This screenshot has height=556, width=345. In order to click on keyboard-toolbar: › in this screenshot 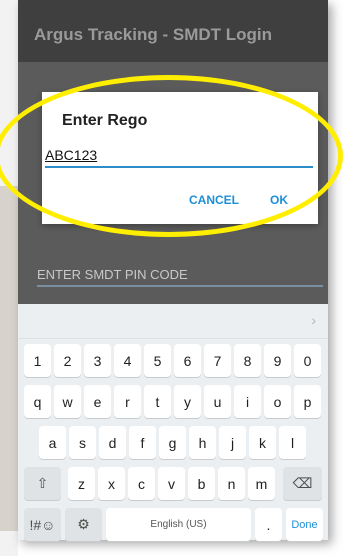, I will do `click(173, 321)`.